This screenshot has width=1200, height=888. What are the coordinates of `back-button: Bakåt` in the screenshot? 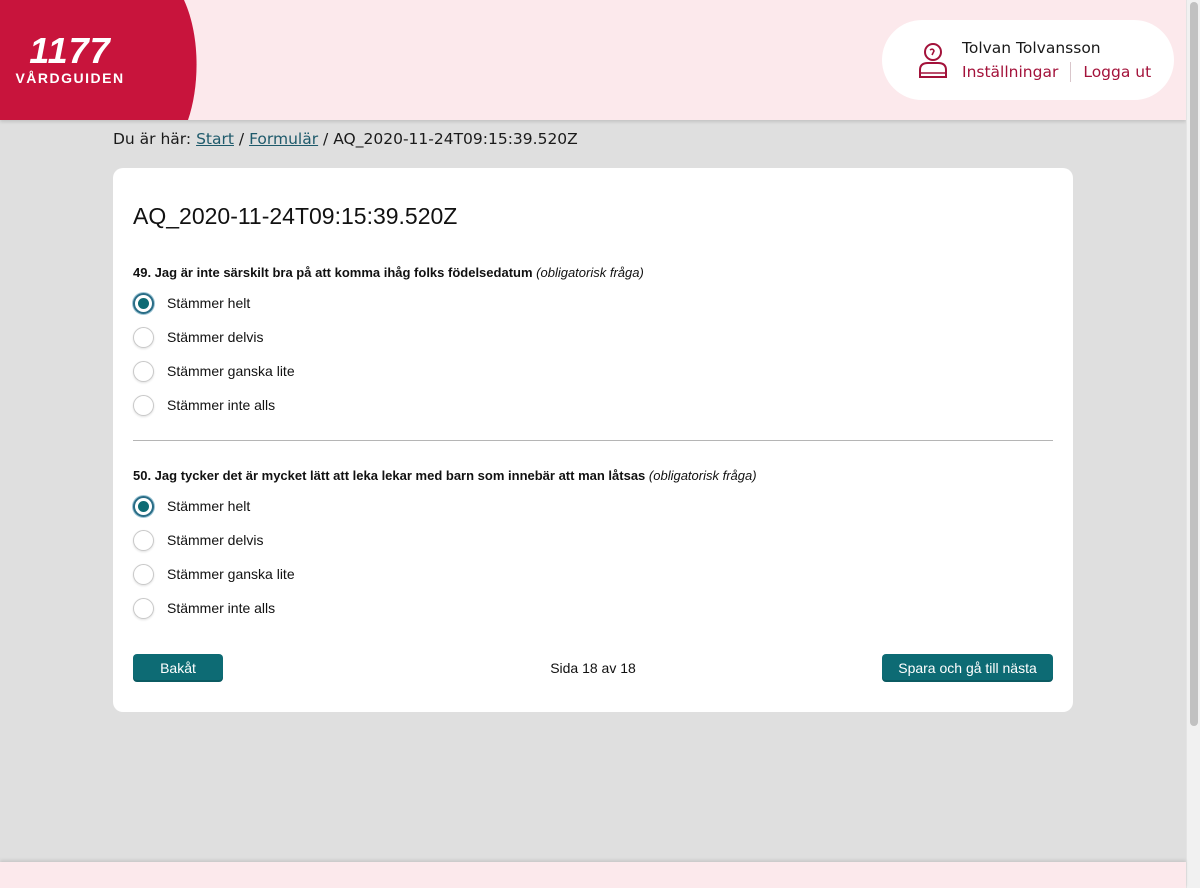 It's located at (178, 668).